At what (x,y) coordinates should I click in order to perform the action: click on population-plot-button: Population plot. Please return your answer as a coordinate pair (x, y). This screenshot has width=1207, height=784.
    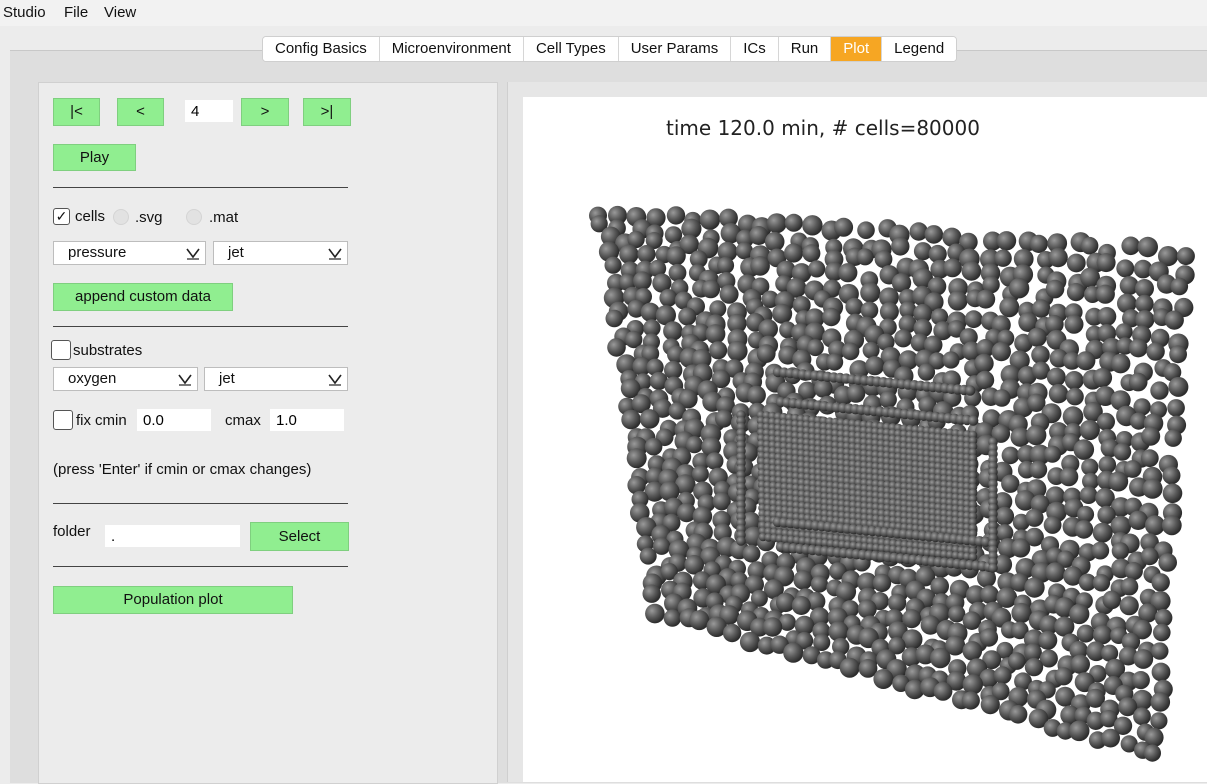
    Looking at the image, I should click on (173, 600).